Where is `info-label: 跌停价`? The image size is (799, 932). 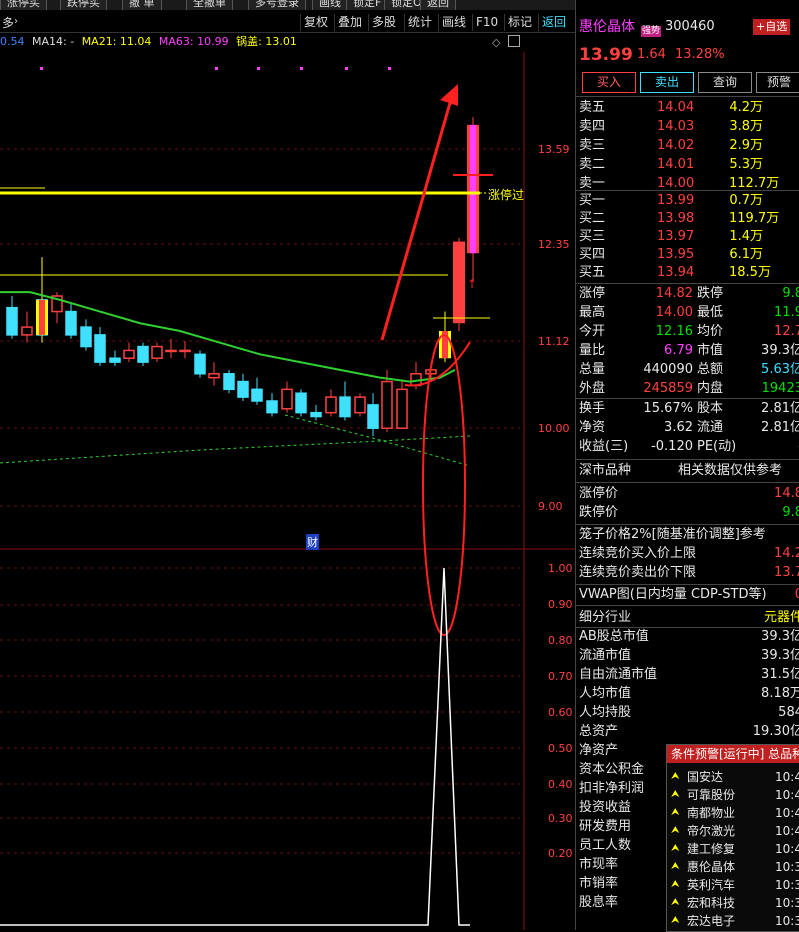 info-label: 跌停价 is located at coordinates (599, 512).